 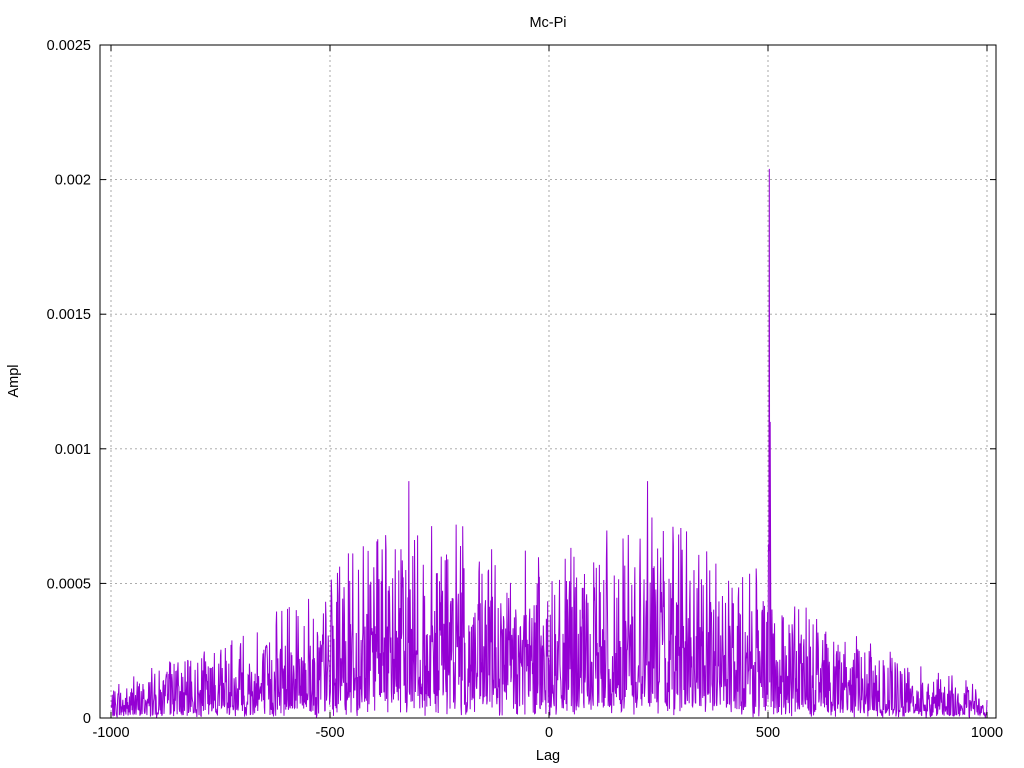 What do you see at coordinates (547, 23) in the screenshot?
I see `chart-title: Mc-Pi` at bounding box center [547, 23].